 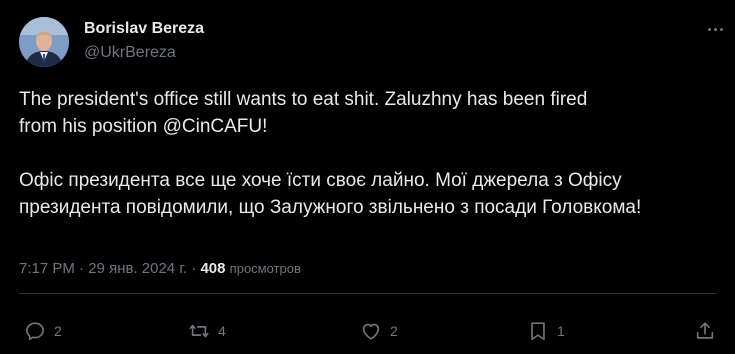 I want to click on repost-count: 4, so click(x=222, y=331).